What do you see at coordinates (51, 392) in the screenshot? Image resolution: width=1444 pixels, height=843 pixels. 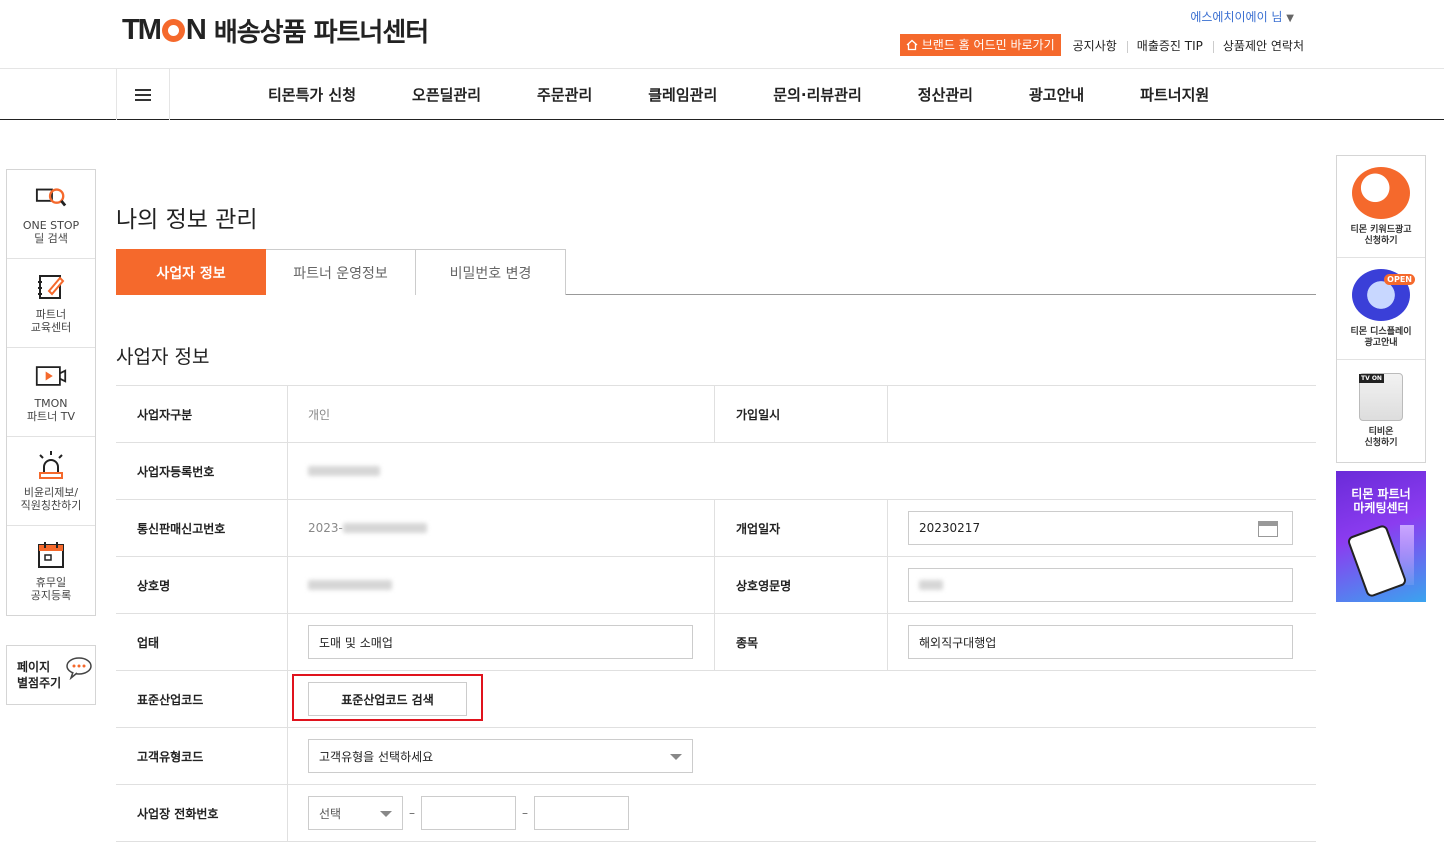 I see `quick-item-partner-tv: TMON 파트너 TV` at bounding box center [51, 392].